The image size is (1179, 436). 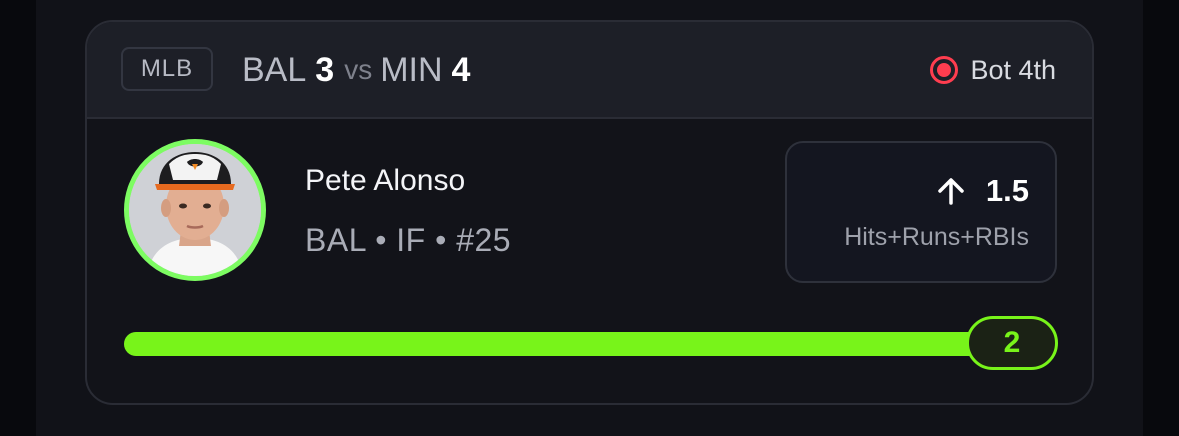 What do you see at coordinates (325, 69) in the screenshot?
I see `away-score: 3` at bounding box center [325, 69].